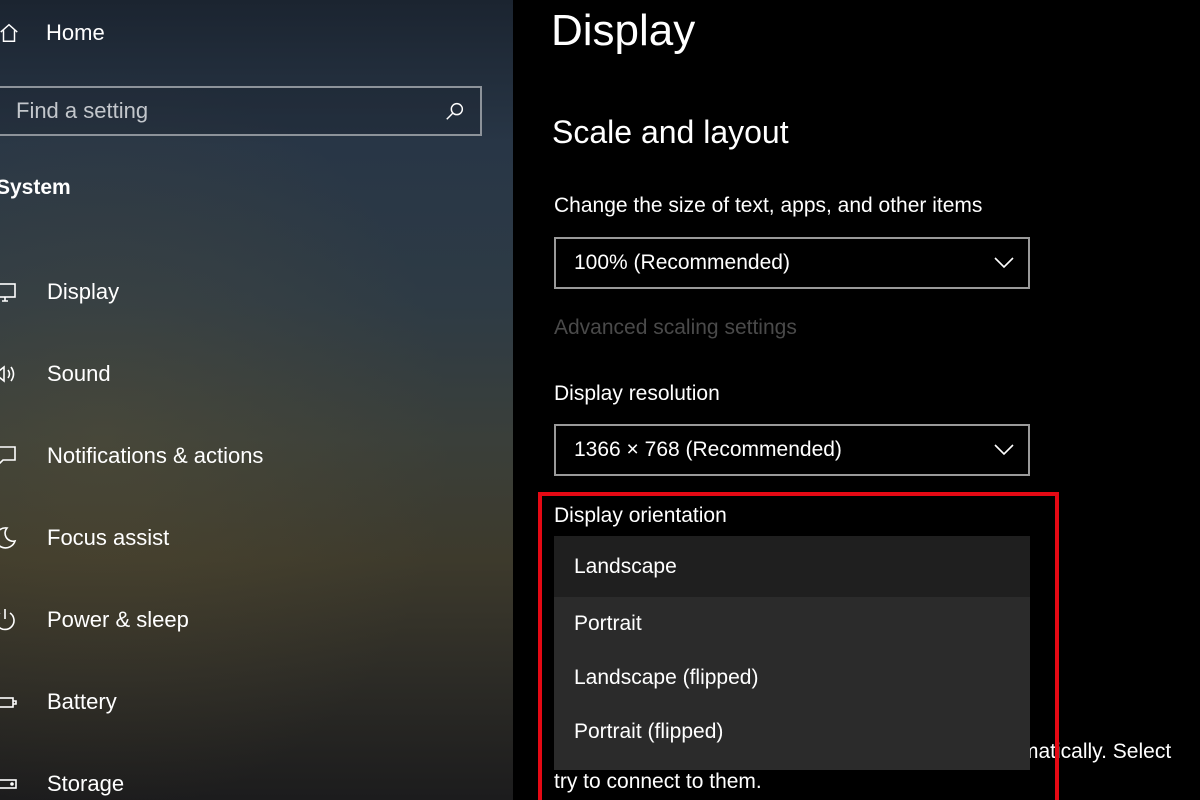 This screenshot has width=1200, height=800. Describe the element at coordinates (9, 32) in the screenshot. I see `home-icon` at that location.